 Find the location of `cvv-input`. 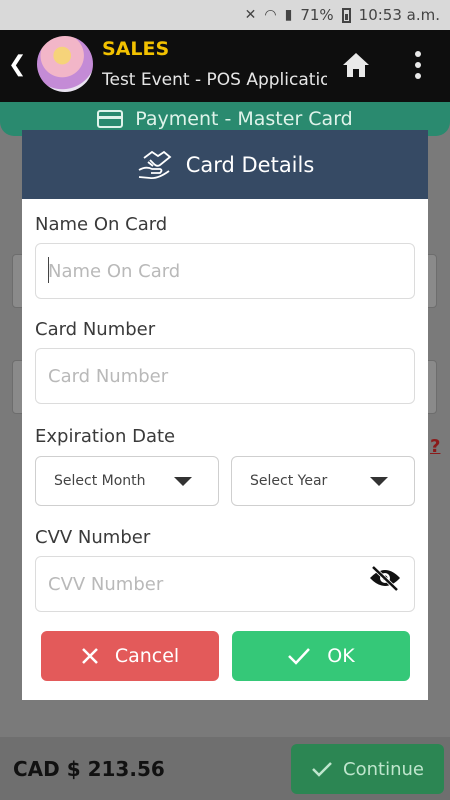

cvv-input is located at coordinates (225, 584).